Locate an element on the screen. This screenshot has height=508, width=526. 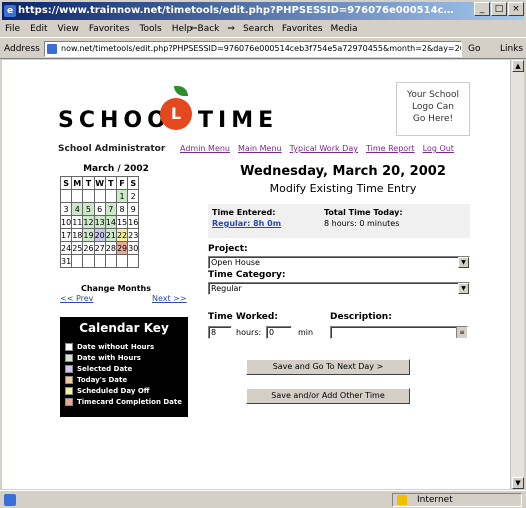
menu-edit: Edit is located at coordinates (38, 29).